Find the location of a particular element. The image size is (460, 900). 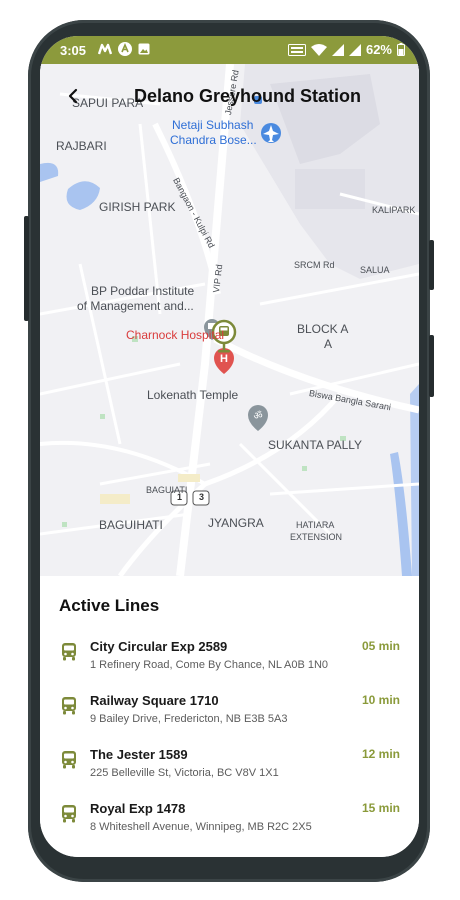

map-label-sapui-para: SAPUI PARA is located at coordinates (108, 103).